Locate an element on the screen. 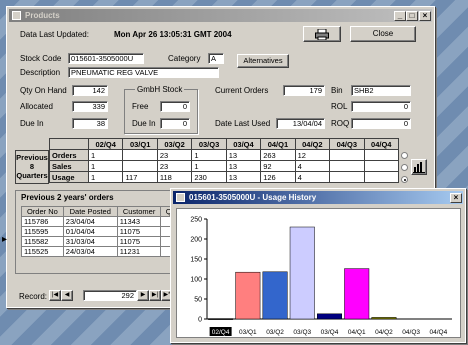  roq-field: 0 is located at coordinates (381, 123).